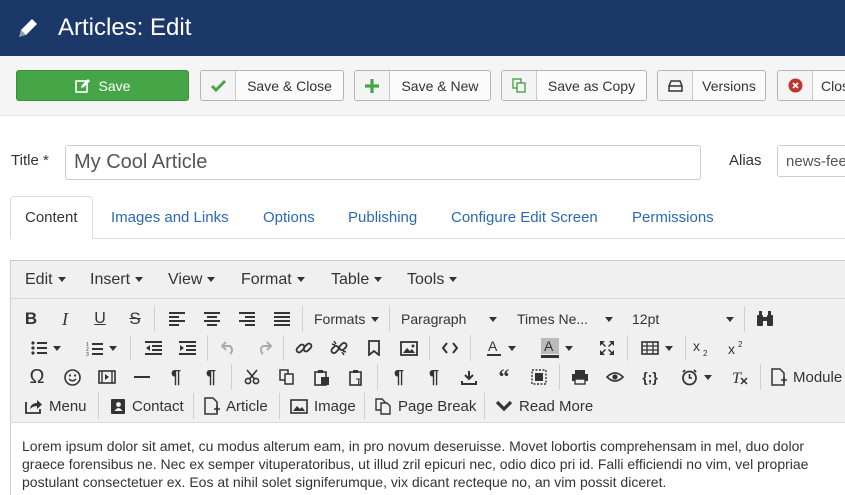 The image size is (845, 495). I want to click on module-button: Module, so click(806, 377).